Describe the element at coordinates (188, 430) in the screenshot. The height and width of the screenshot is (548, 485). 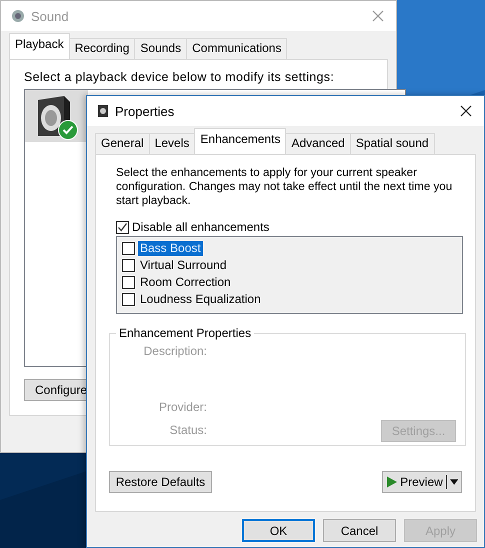
I see `field-label: Status:` at that location.